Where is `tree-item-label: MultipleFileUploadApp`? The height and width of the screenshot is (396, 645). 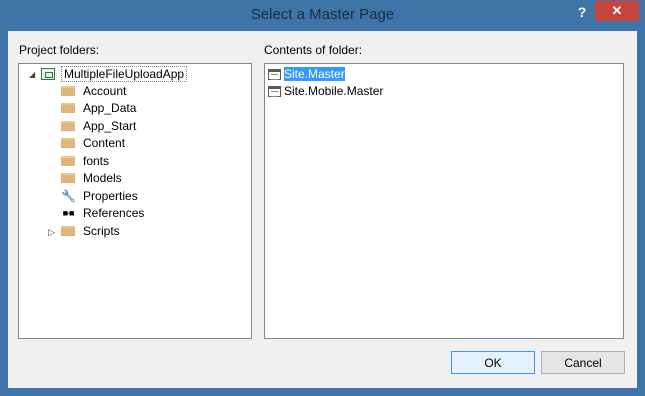
tree-item-label: MultipleFileUploadApp is located at coordinates (124, 73).